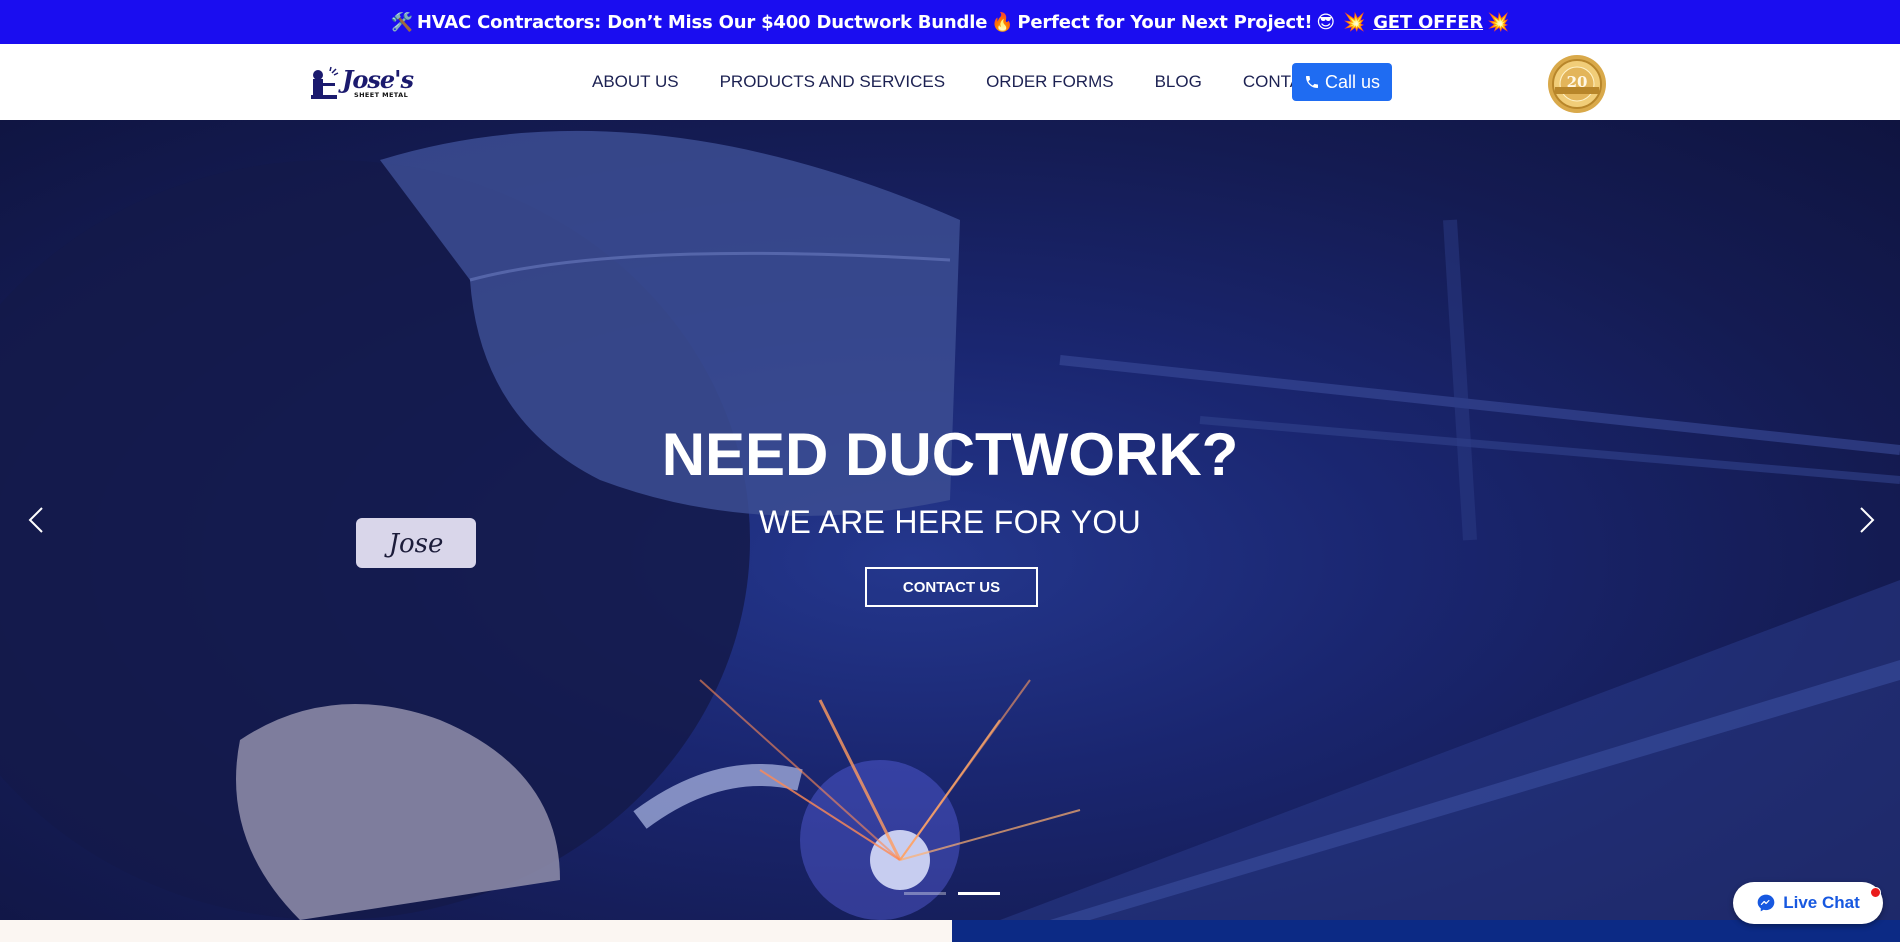  What do you see at coordinates (37, 520) in the screenshot?
I see `chevron-left-icon` at bounding box center [37, 520].